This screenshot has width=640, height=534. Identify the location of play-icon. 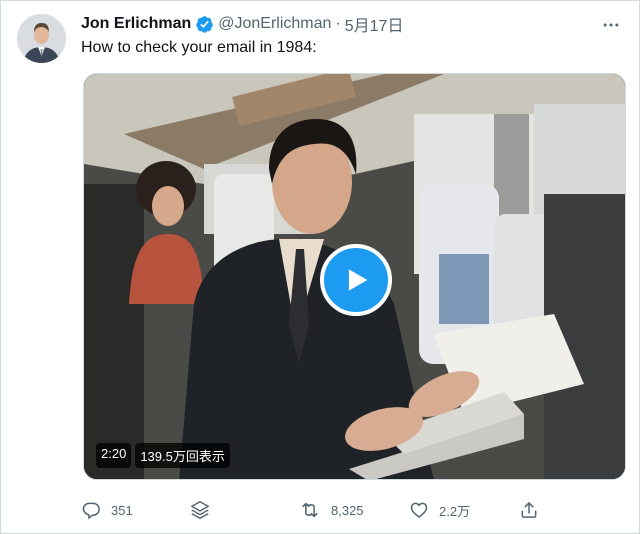
(358, 280).